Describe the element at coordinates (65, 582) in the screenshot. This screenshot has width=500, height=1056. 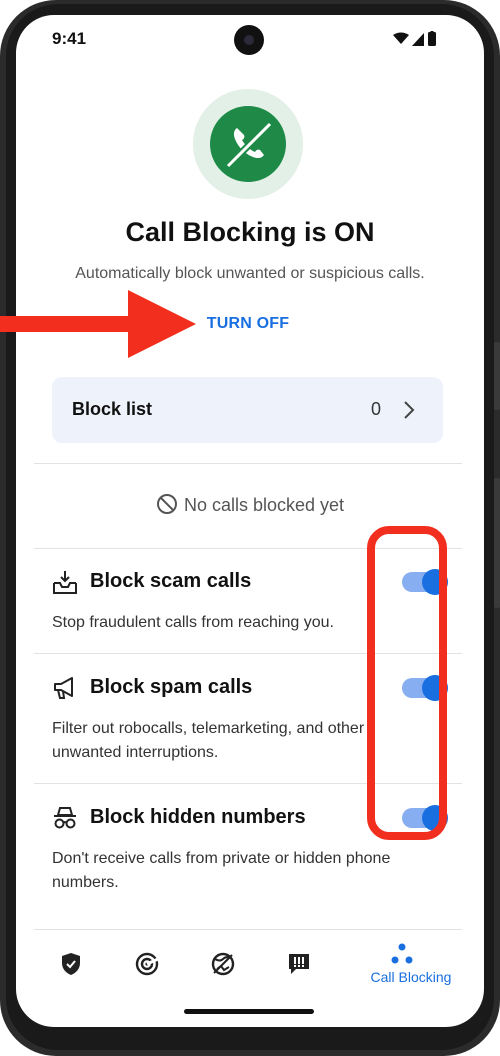
I see `scam-tray-icon` at that location.